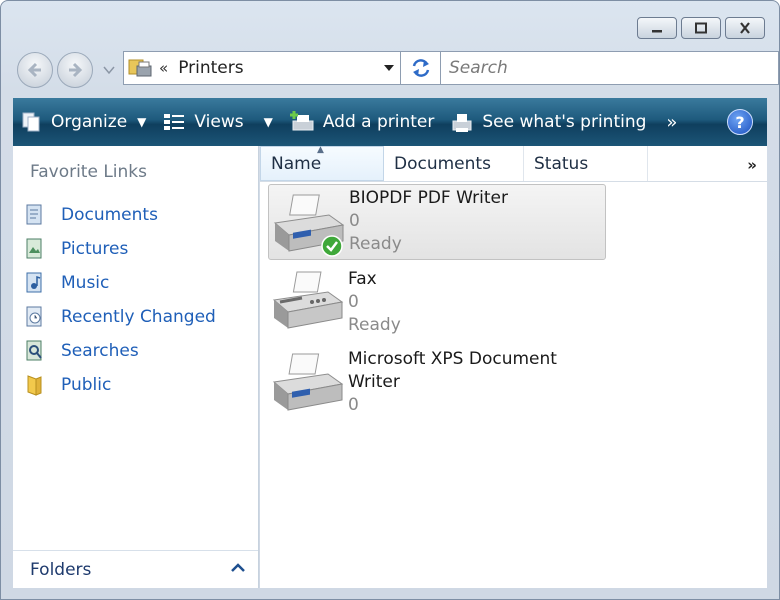 This screenshot has width=780, height=600. I want to click on navigation-bar: « Printers, so click(396, 69).